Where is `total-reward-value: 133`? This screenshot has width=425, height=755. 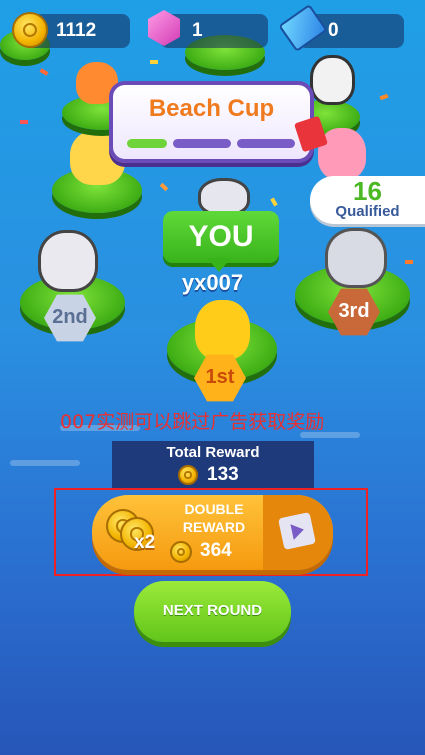 total-reward-value: 133 is located at coordinates (223, 474).